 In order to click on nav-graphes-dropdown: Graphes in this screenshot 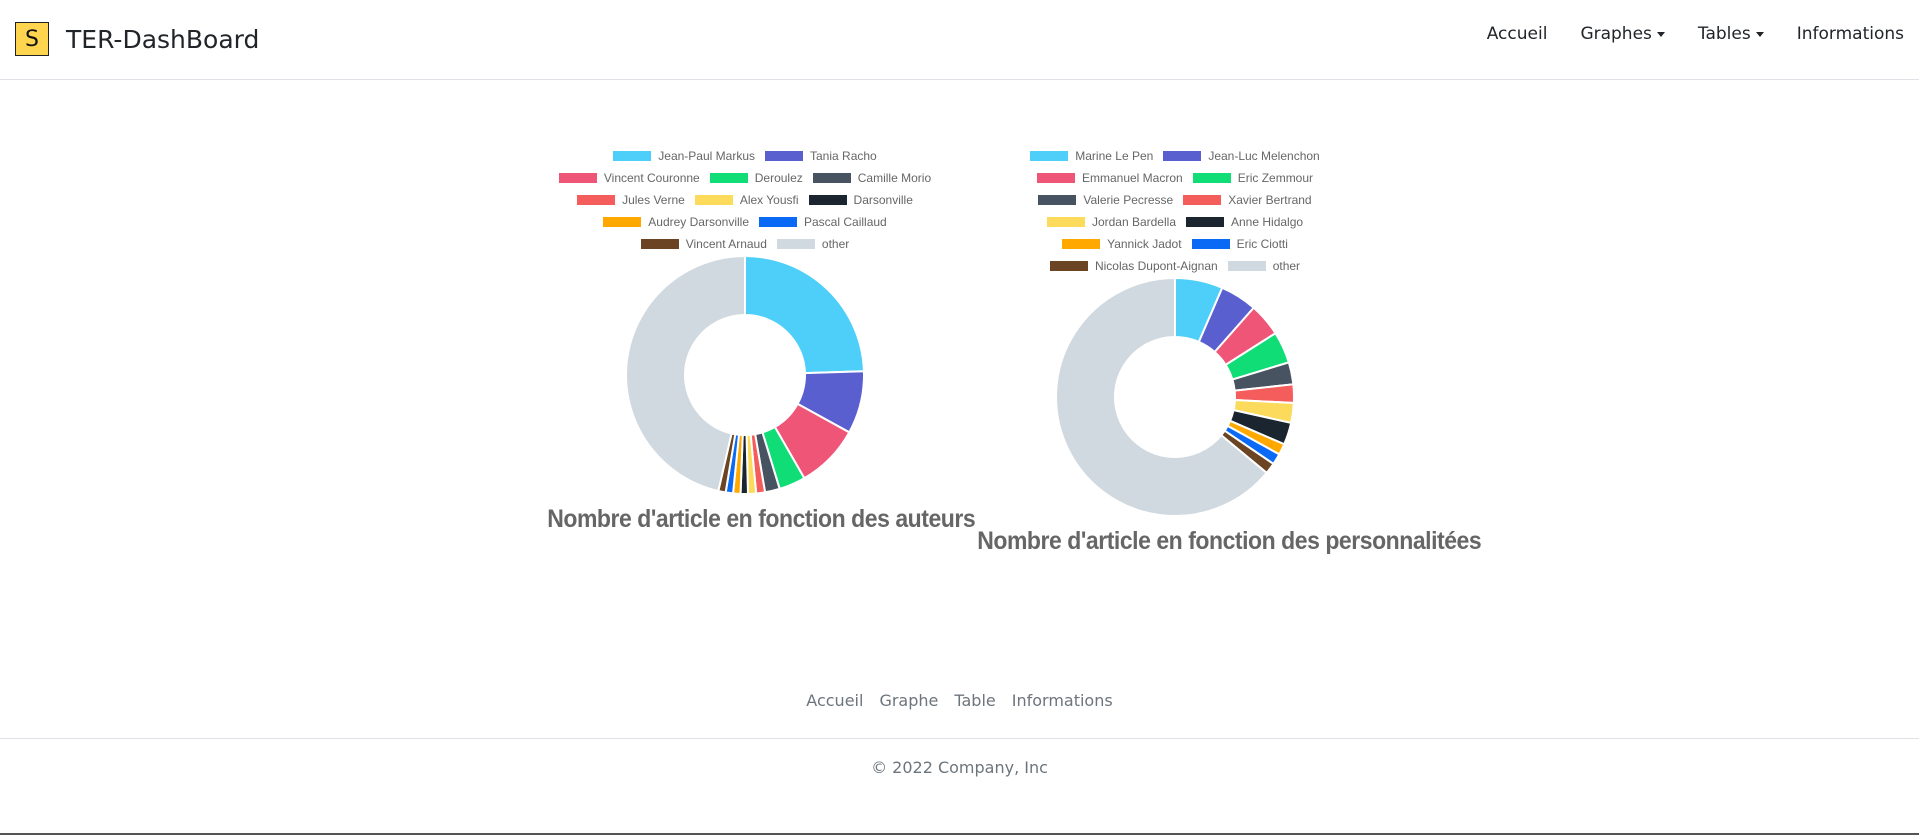, I will do `click(1622, 34)`.